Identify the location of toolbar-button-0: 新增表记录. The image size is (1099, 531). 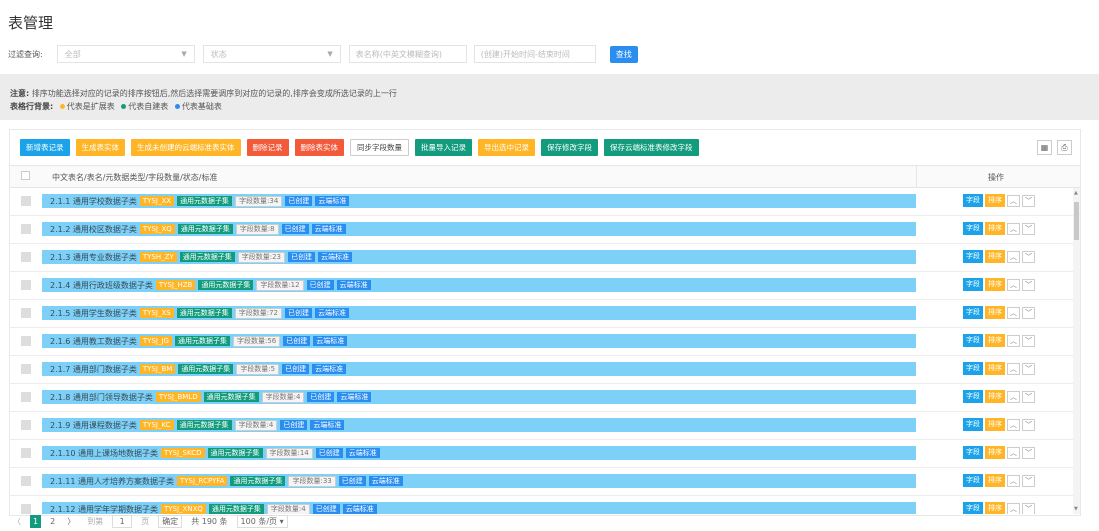
(45, 147).